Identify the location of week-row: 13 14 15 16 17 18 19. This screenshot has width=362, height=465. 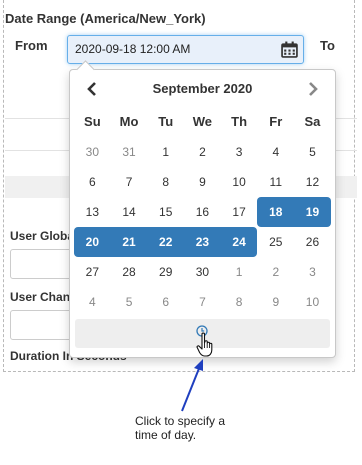
(202, 212).